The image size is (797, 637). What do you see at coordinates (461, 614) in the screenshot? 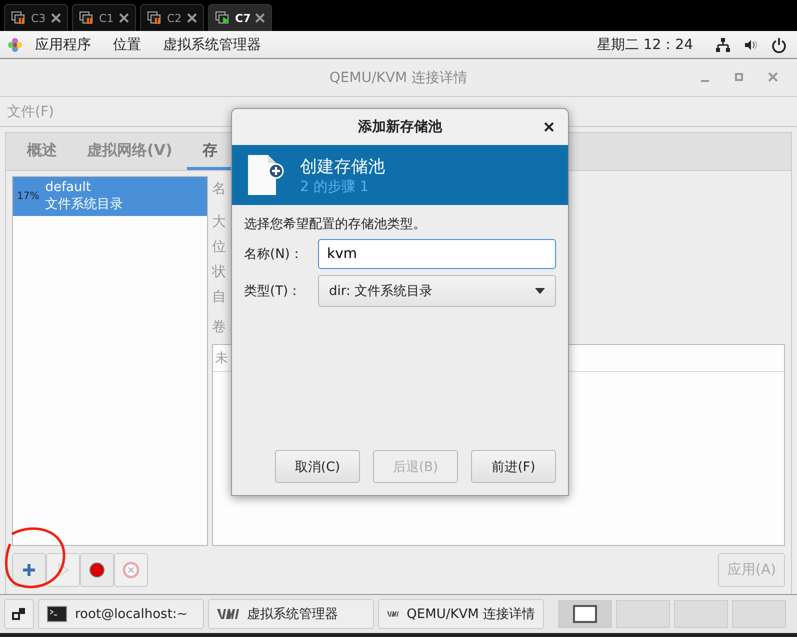
I see `taskbar-item: QEMU/KVM 连接详情` at bounding box center [461, 614].